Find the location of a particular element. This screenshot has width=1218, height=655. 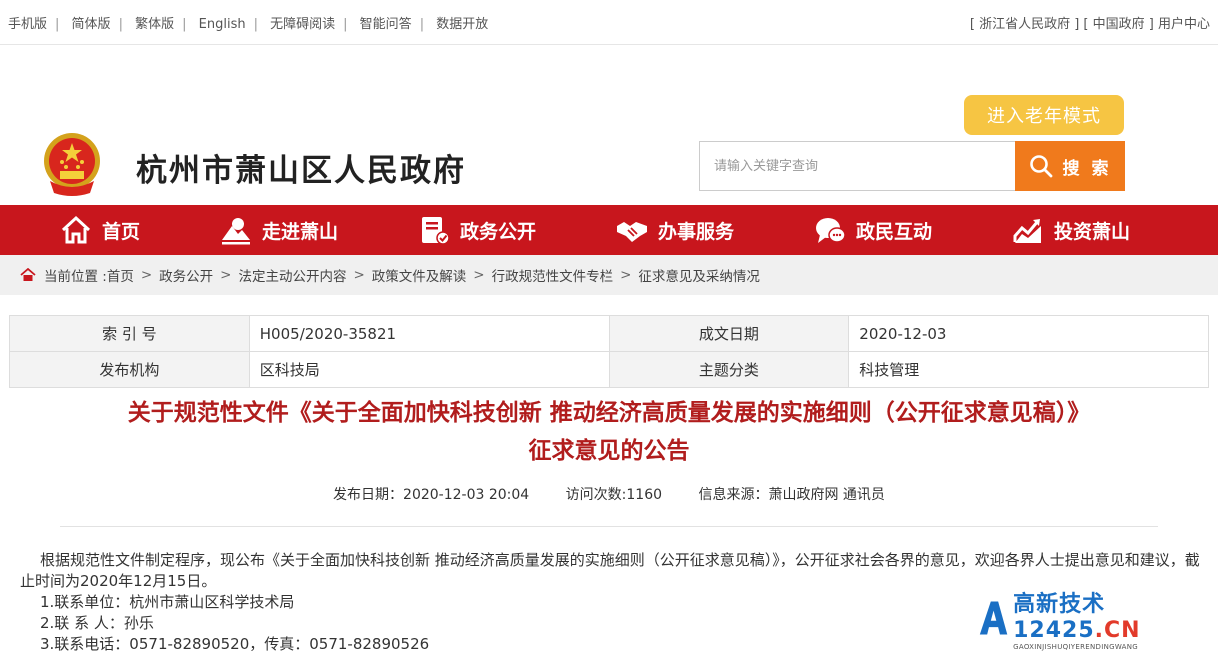

nav-investment-label: 投资萧山 is located at coordinates (1092, 230).